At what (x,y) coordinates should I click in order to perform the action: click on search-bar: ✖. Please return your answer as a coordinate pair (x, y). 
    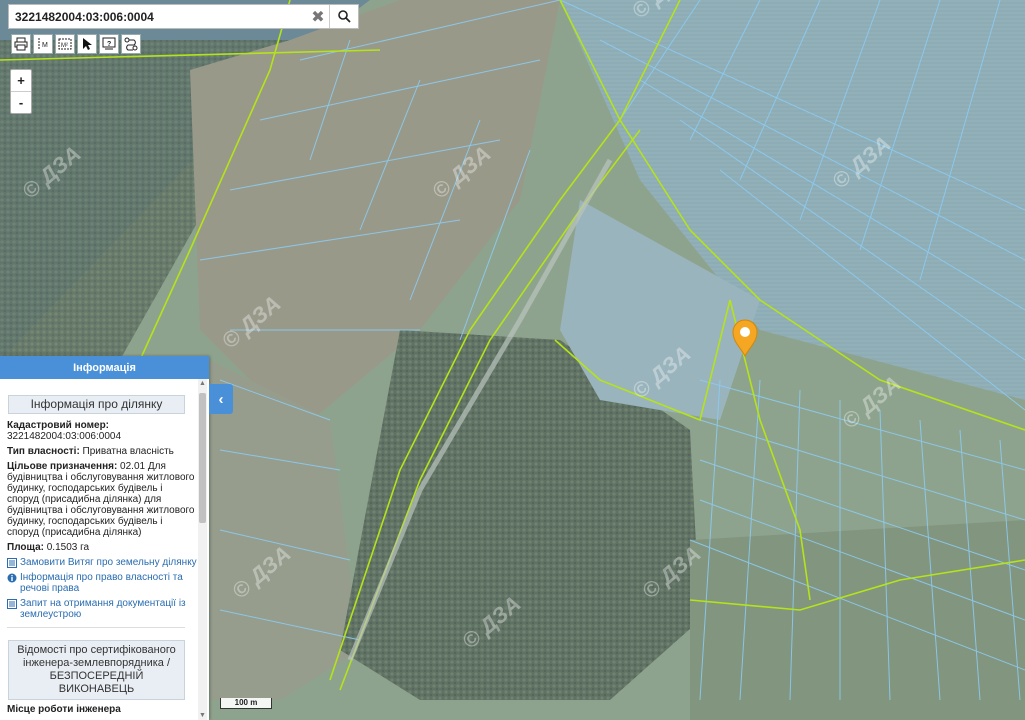
    Looking at the image, I should click on (183, 16).